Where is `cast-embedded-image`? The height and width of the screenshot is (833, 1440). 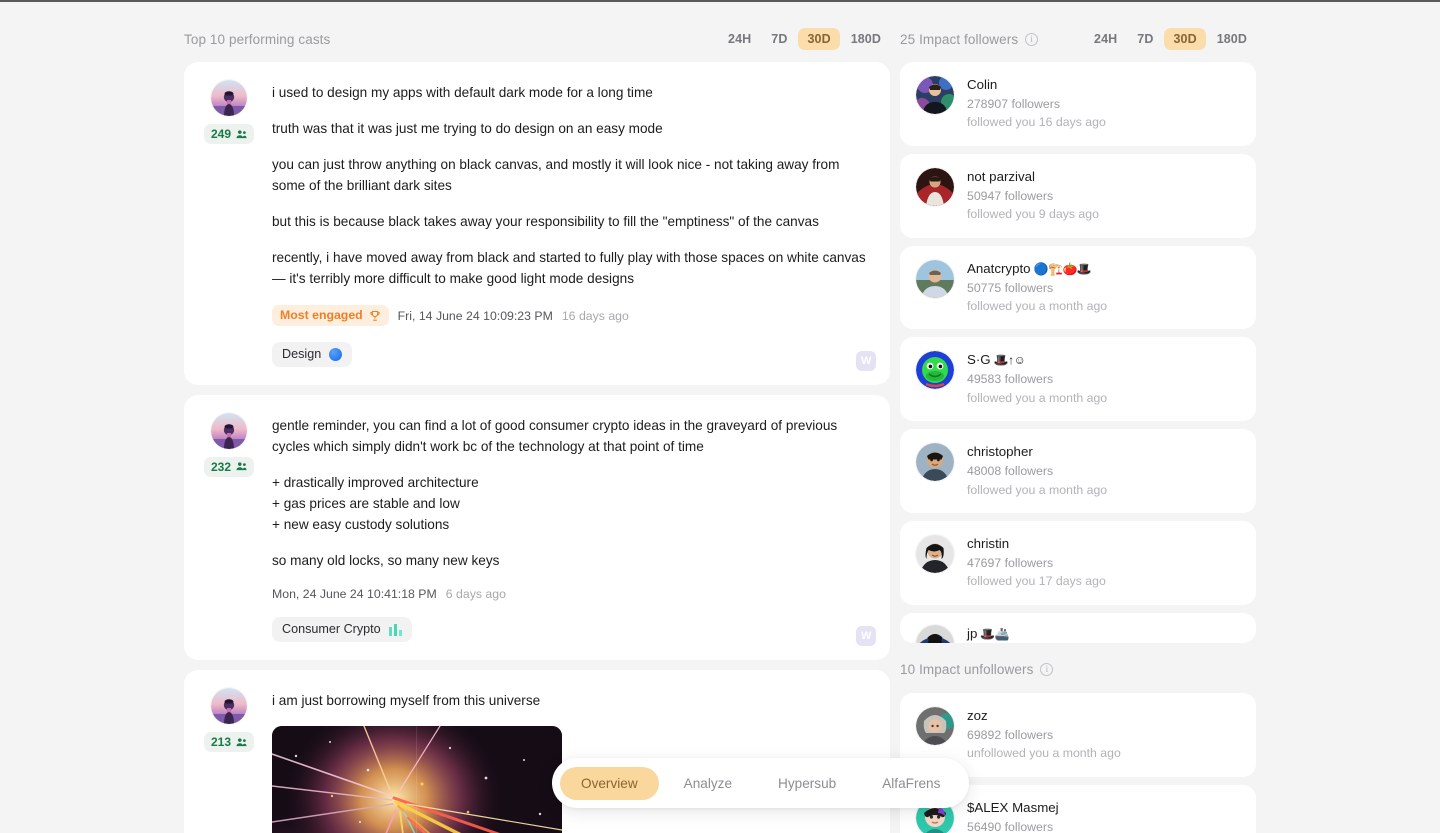
cast-embedded-image is located at coordinates (417, 779).